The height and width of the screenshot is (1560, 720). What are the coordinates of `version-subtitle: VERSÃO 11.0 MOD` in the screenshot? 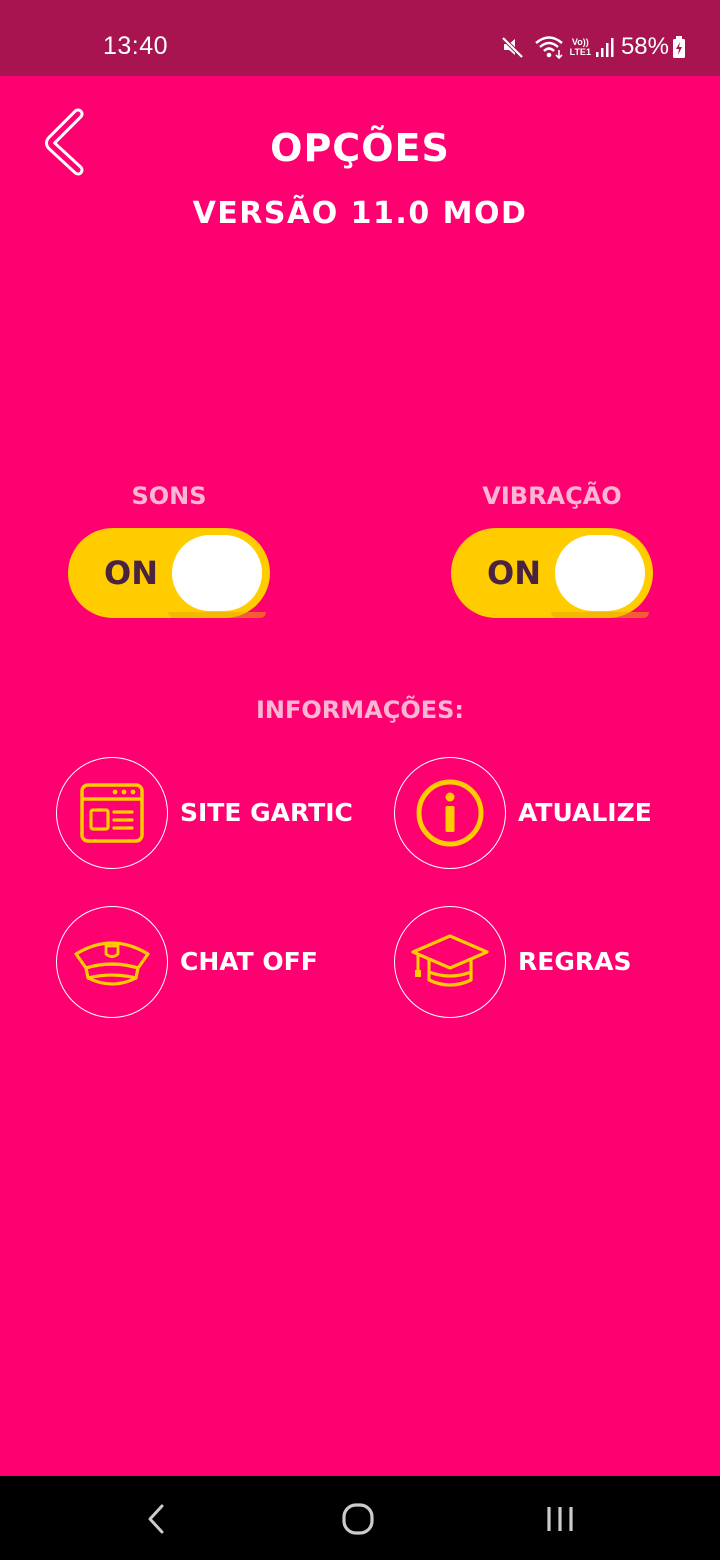 It's located at (360, 213).